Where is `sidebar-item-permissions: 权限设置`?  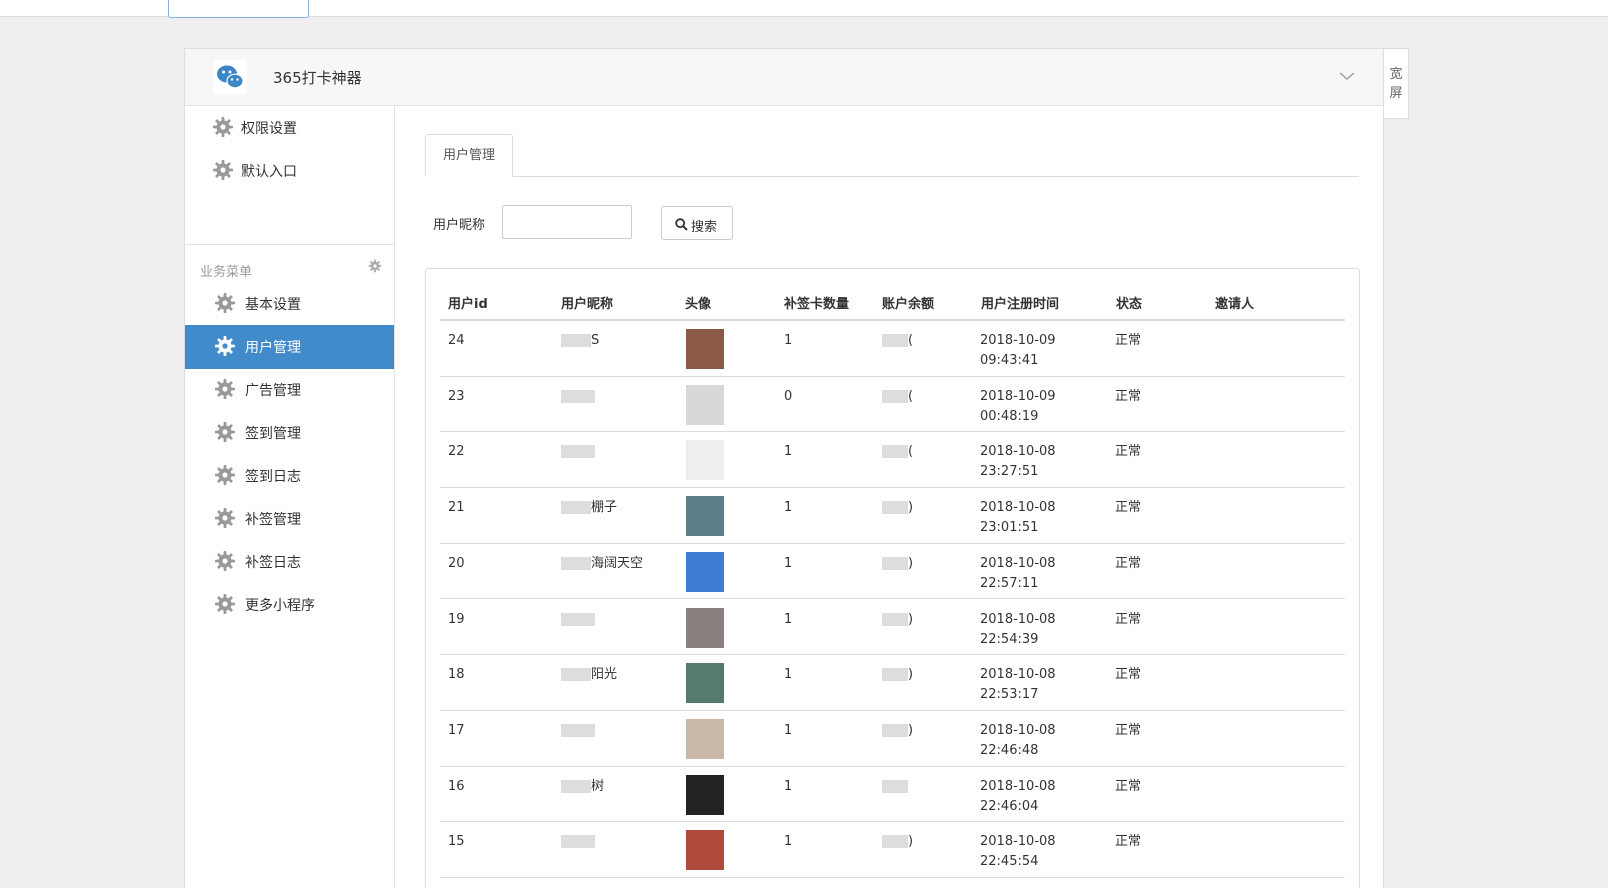
sidebar-item-permissions: 权限设置 is located at coordinates (289, 128).